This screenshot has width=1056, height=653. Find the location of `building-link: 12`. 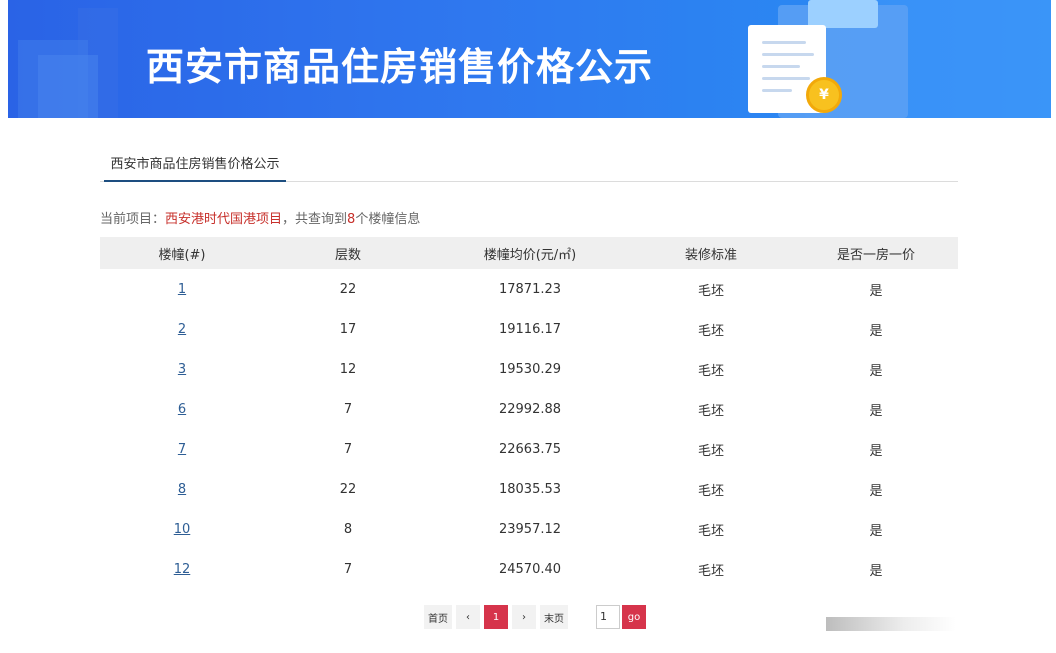

building-link: 12 is located at coordinates (182, 569).